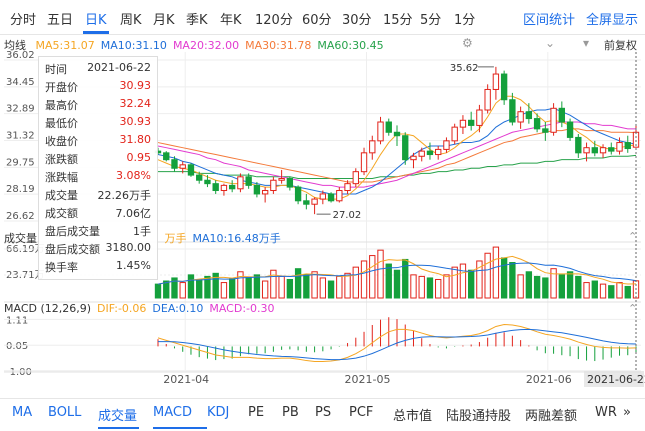 The image size is (645, 431). I want to click on indicator-tab-12: WR, so click(606, 412).